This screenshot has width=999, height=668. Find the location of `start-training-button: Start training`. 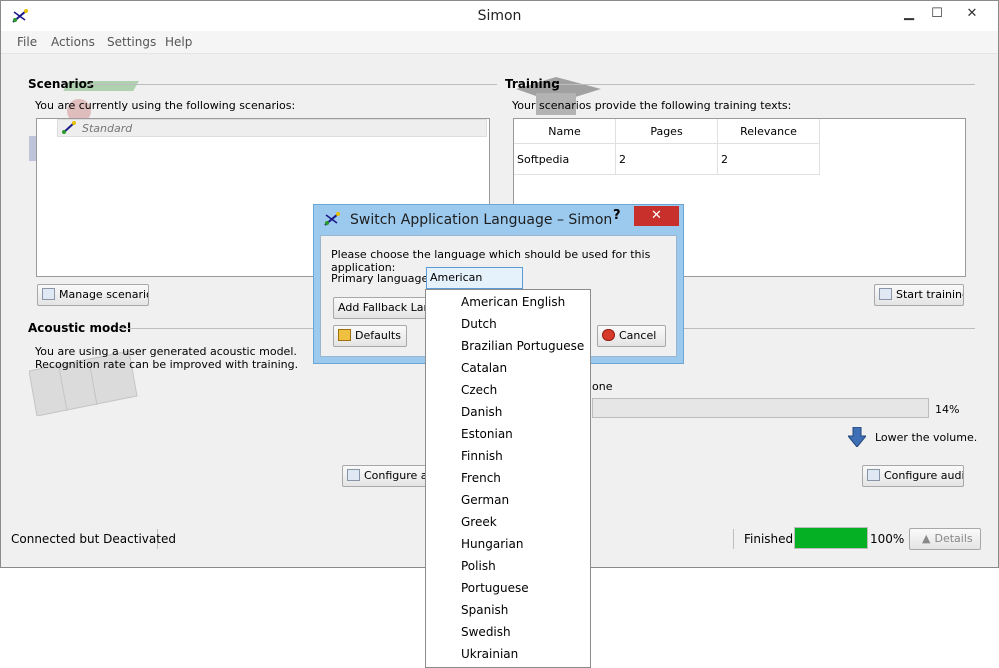

start-training-button: Start training is located at coordinates (919, 295).